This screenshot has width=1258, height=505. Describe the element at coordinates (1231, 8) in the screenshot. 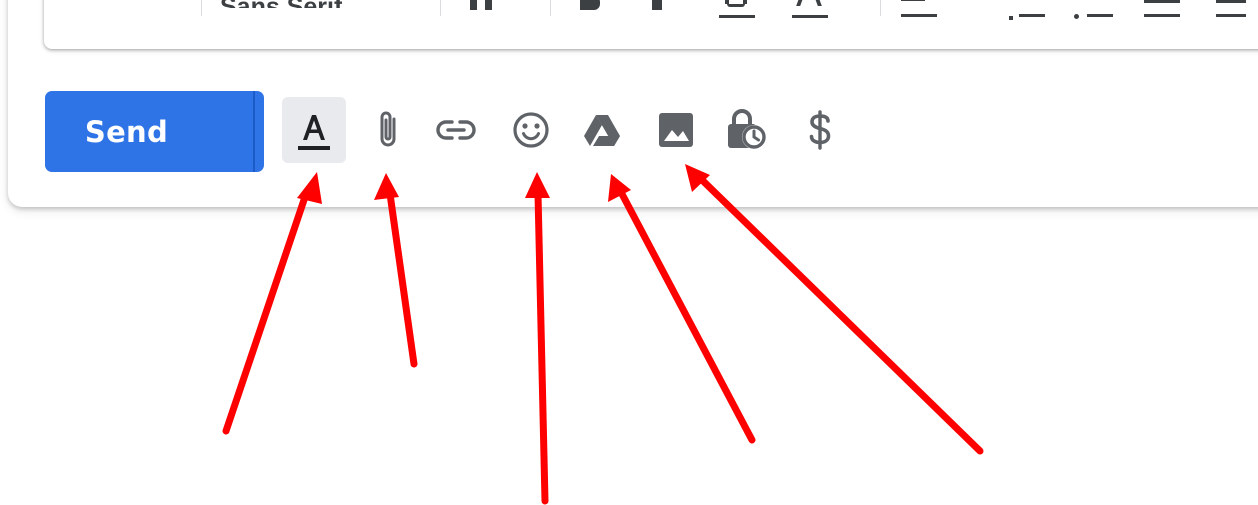

I see `indent-more-icon` at that location.